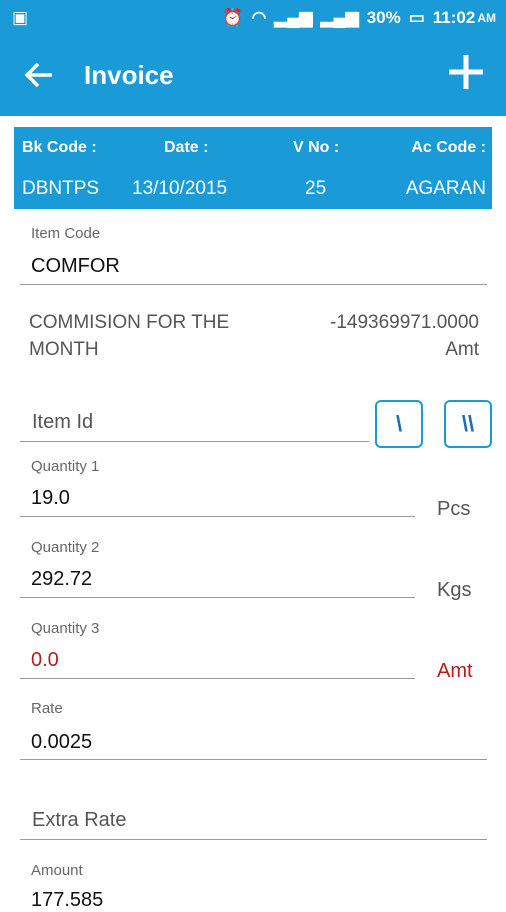  Describe the element at coordinates (399, 424) in the screenshot. I see `single-slash-button: \` at that location.